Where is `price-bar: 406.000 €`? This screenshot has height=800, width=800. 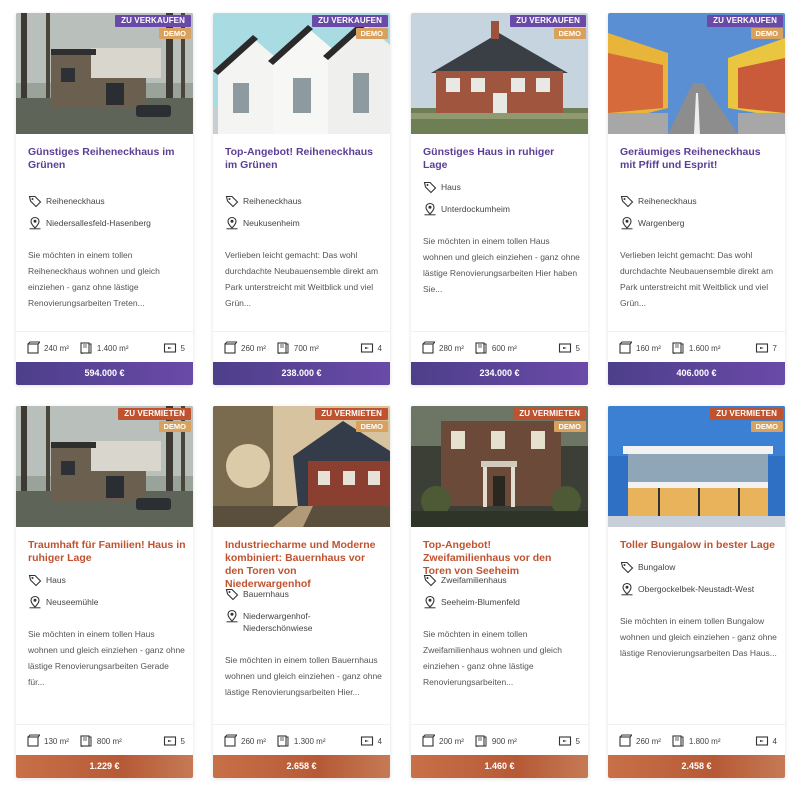 price-bar: 406.000 € is located at coordinates (696, 373).